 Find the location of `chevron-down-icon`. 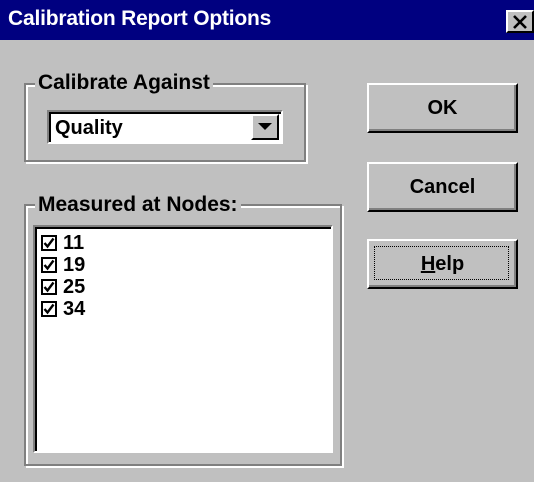

chevron-down-icon is located at coordinates (265, 126).